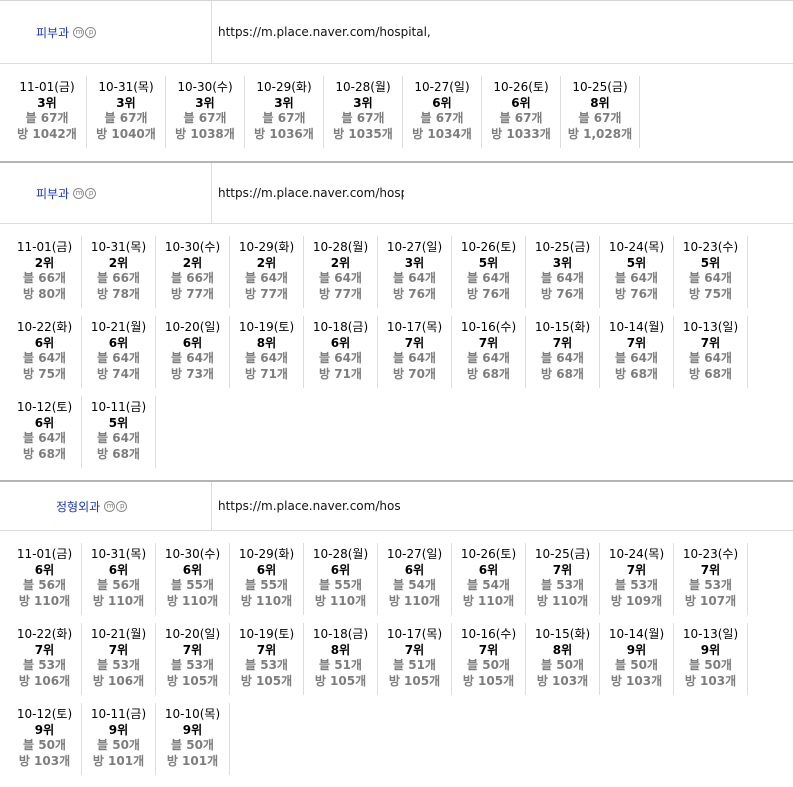 Image resolution: width=793 pixels, height=787 pixels. Describe the element at coordinates (400, 436) in the screenshot. I see `day-row: 10-12(토) 6위 블 64개 방 68개 10-11(금) 5위 블 64개 방 68개` at that location.